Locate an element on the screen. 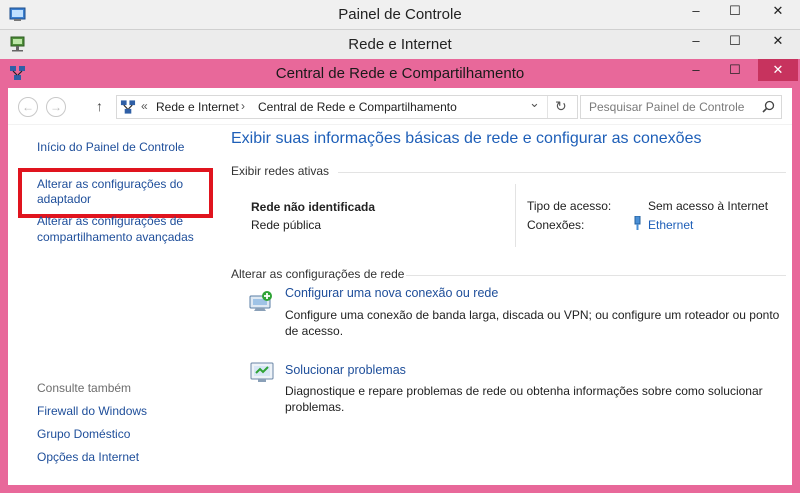 This screenshot has height=493, width=800. connections-label: Conexões: is located at coordinates (556, 225).